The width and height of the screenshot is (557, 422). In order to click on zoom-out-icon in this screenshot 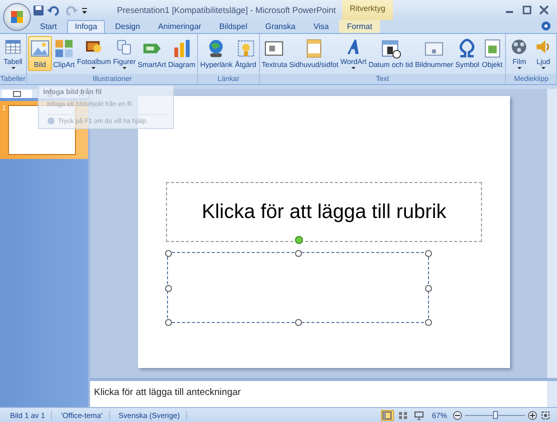, I will do `click(457, 415)`.